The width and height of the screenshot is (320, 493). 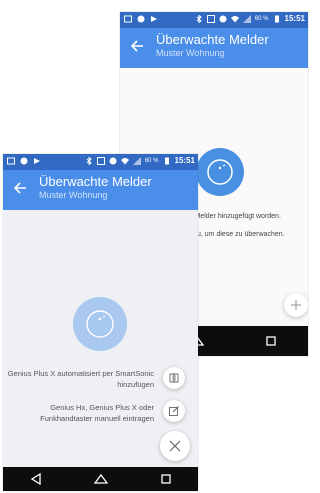 I want to click on close-icon, so click(x=175, y=446).